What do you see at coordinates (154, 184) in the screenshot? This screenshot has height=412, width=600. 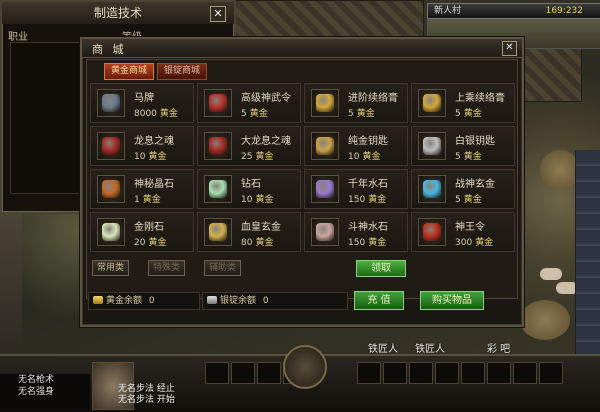 I see `item-name: 神秘晶石` at bounding box center [154, 184].